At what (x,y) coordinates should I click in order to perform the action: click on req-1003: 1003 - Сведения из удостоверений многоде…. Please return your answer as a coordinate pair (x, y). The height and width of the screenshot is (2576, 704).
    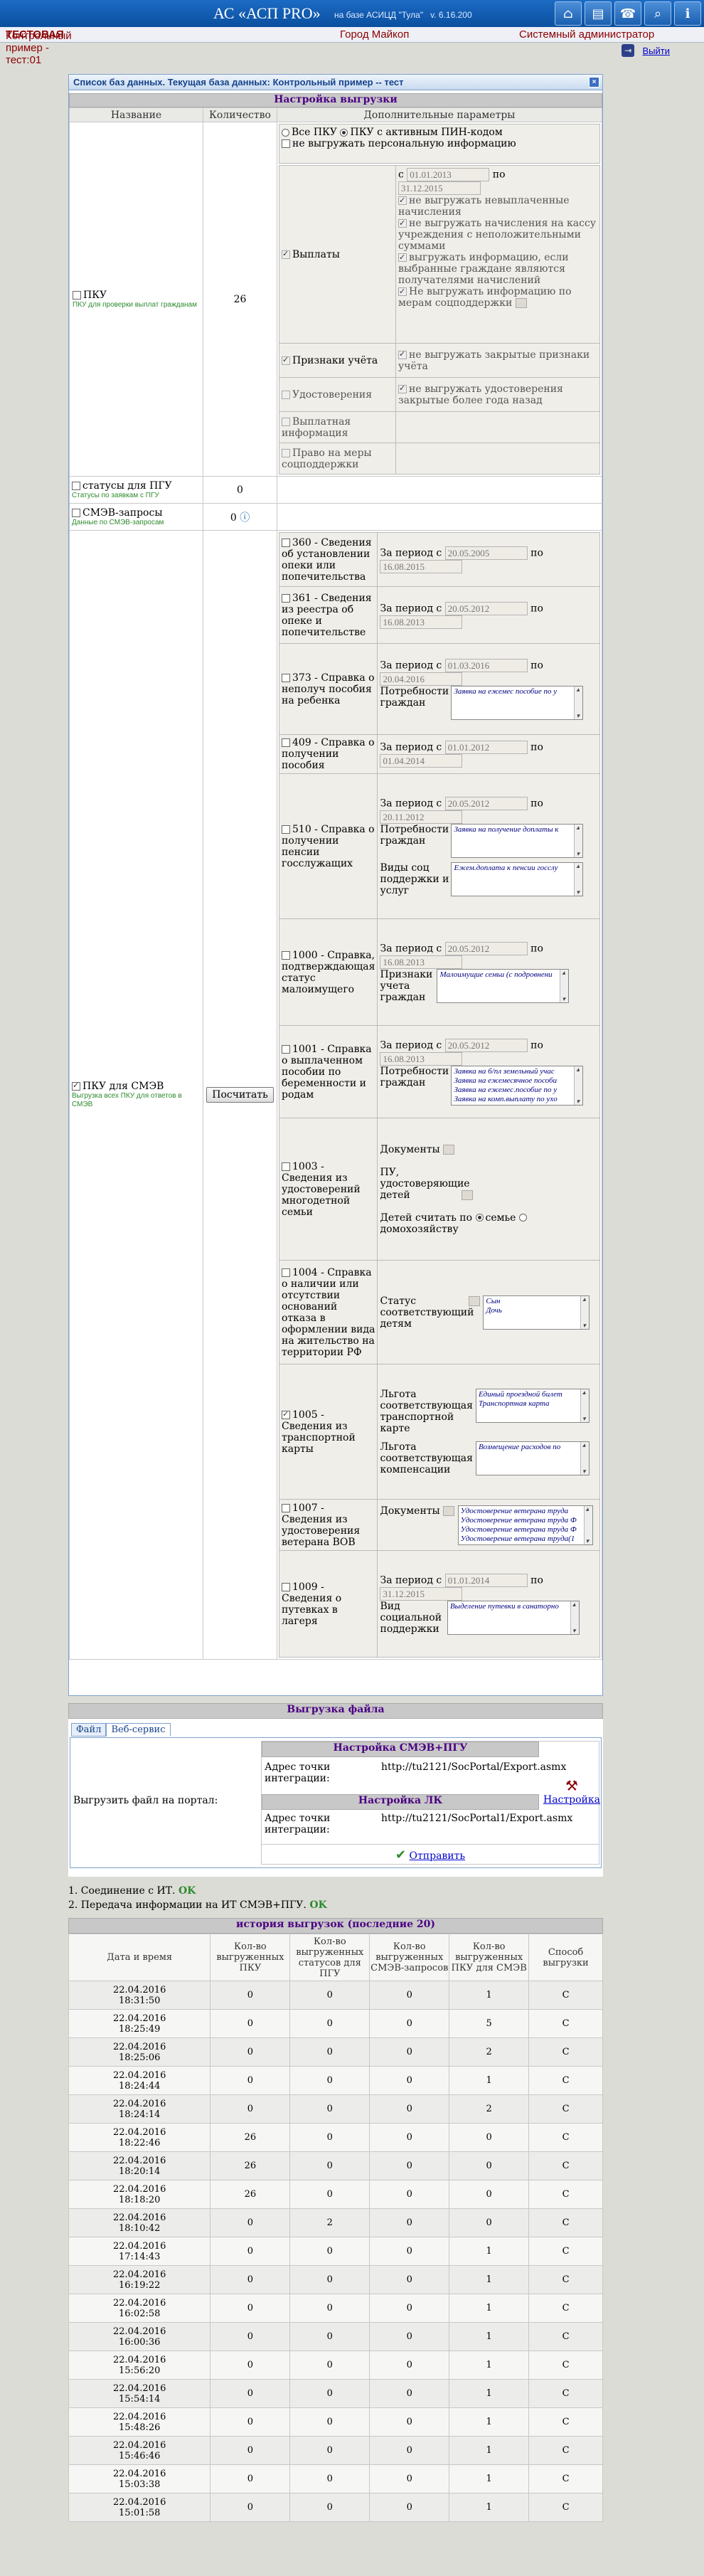
    Looking at the image, I should click on (328, 1189).